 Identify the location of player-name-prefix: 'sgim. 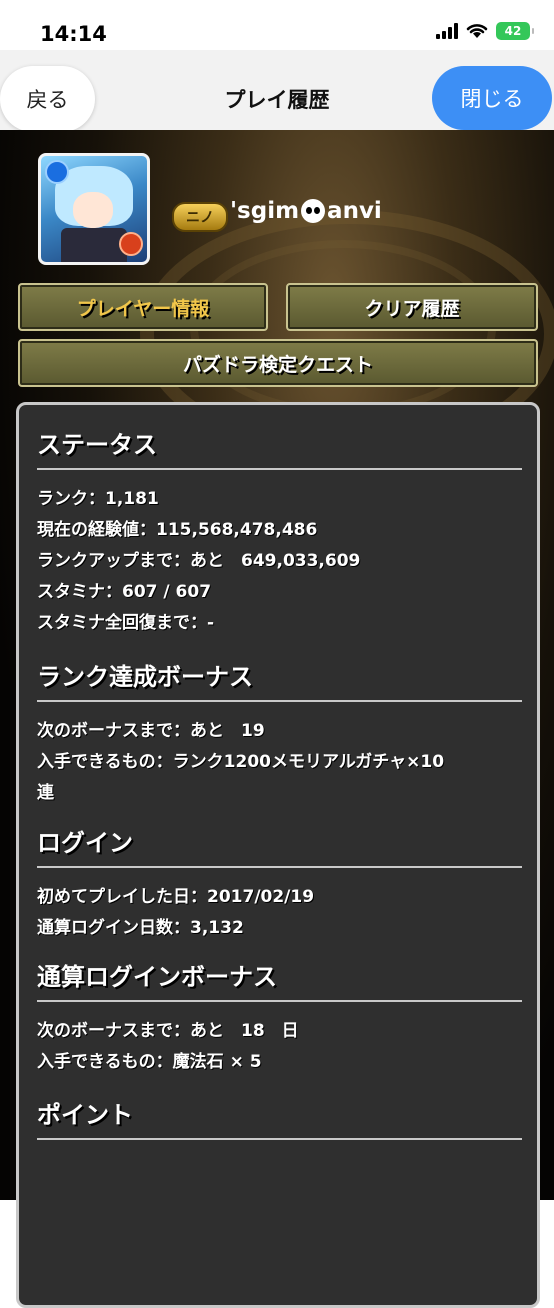
(265, 211).